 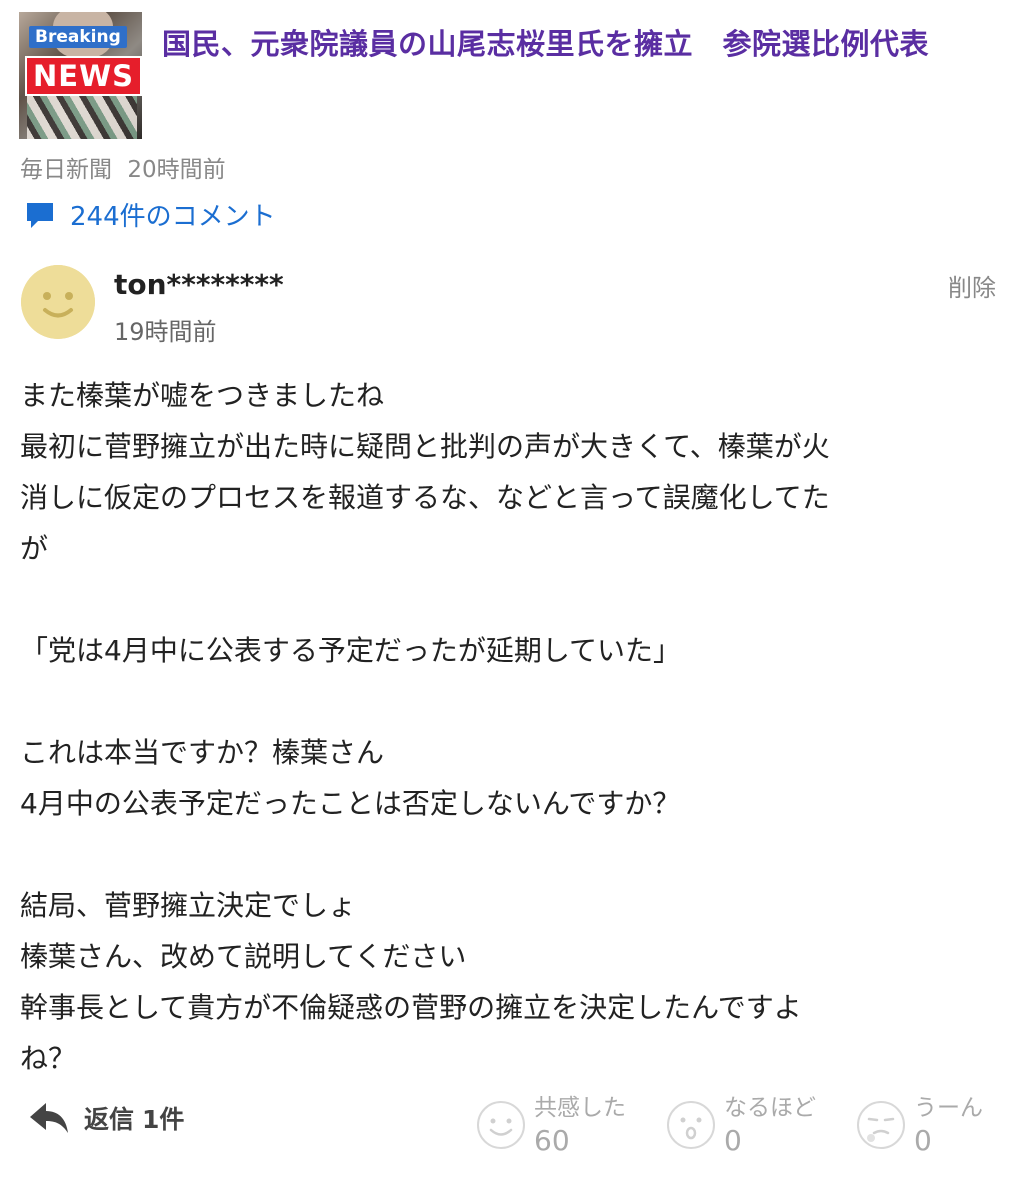 What do you see at coordinates (350, 803) in the screenshot?
I see `comment-line: 4月中の公表予定だったことは否定しないんですか？` at bounding box center [350, 803].